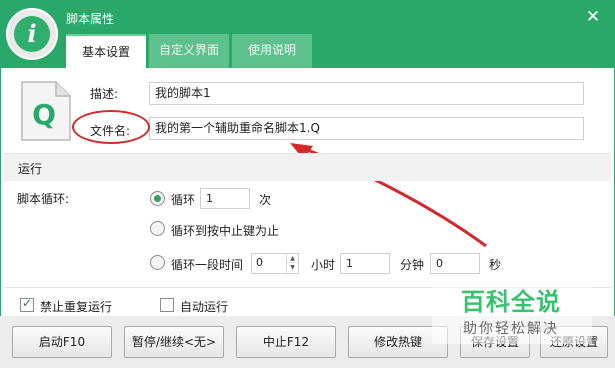  Describe the element at coordinates (366, 93) in the screenshot. I see `description-input: 我的脚本1` at that location.